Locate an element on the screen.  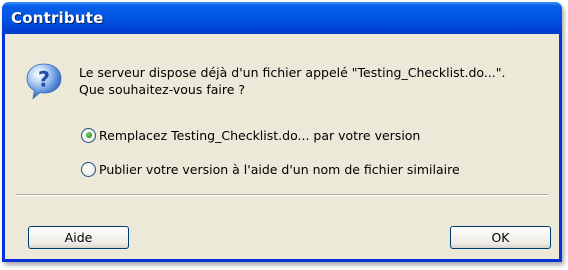
help-button: Aide is located at coordinates (78, 237).